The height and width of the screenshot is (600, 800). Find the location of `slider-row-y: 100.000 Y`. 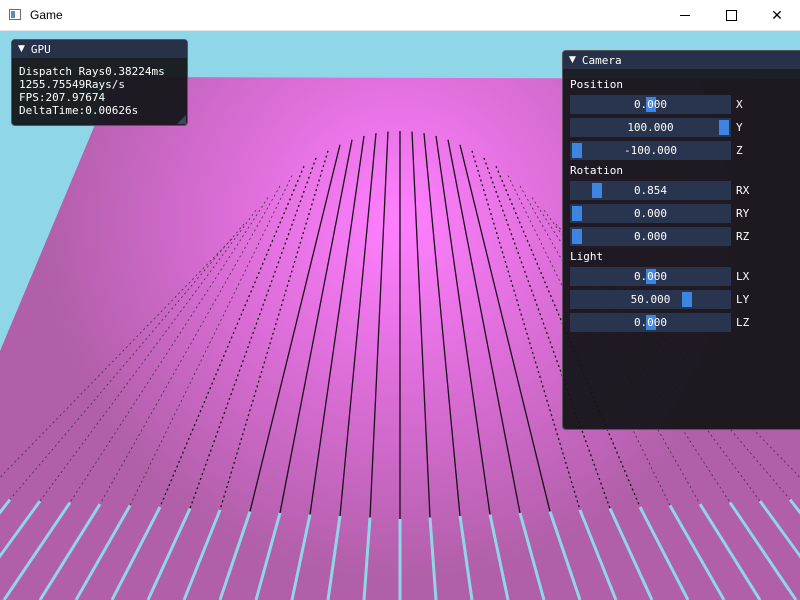

slider-row-y: 100.000 Y is located at coordinates (685, 127).